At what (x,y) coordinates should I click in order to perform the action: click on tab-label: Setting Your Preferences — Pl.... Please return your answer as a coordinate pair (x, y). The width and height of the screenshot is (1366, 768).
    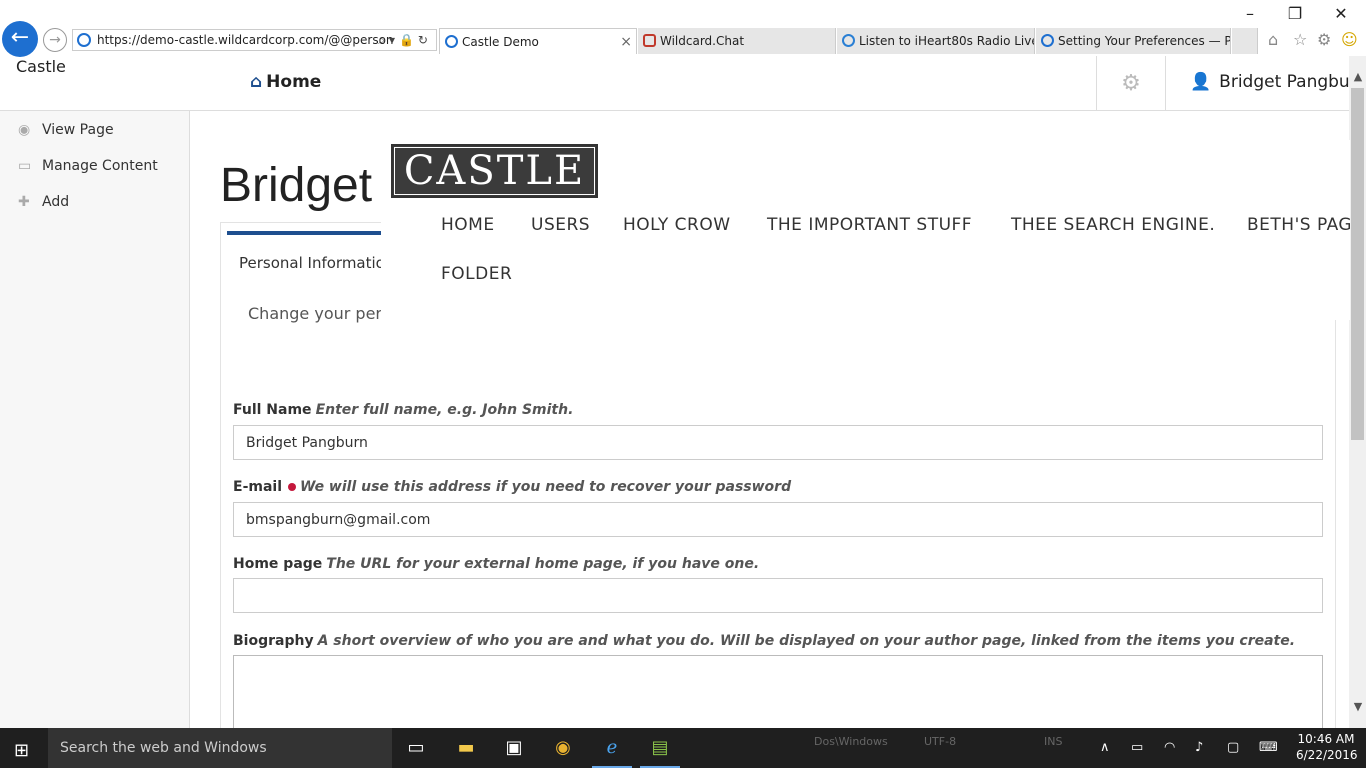
    Looking at the image, I should click on (1144, 41).